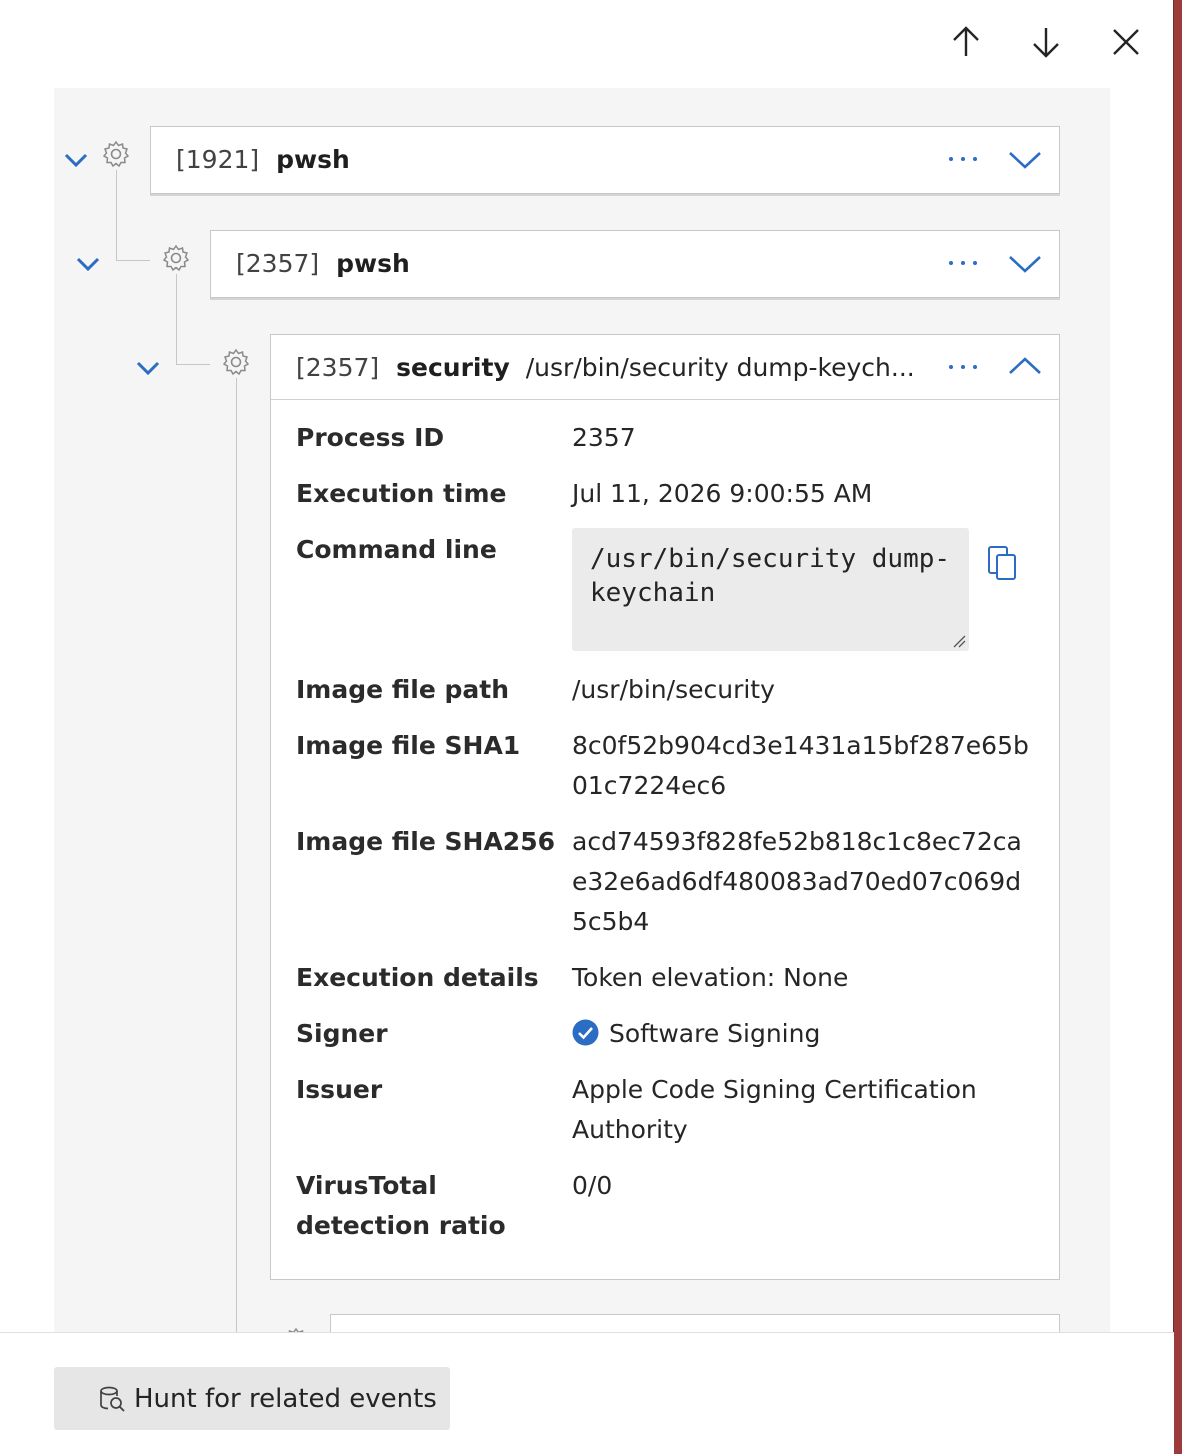  I want to click on arrow-down-icon, so click(1046, 43).